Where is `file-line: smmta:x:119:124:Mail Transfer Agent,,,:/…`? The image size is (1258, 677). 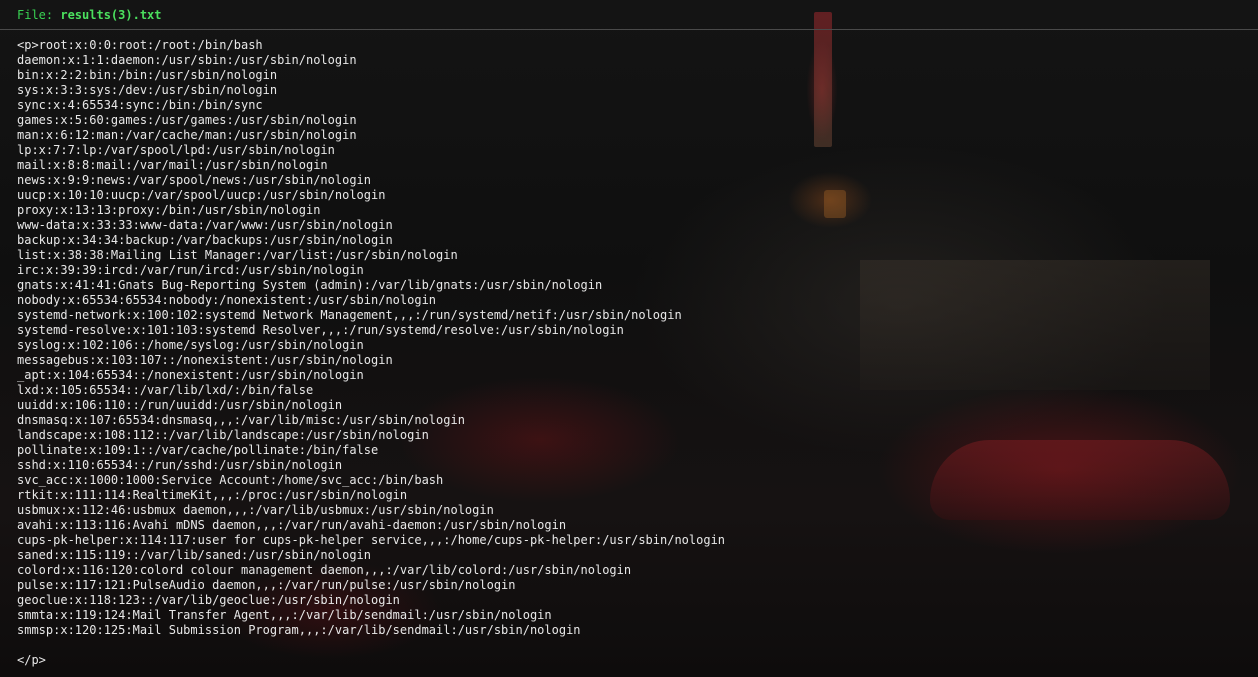 file-line: smmta:x:119:124:Mail Transfer Agent,,,:/… is located at coordinates (284, 615).